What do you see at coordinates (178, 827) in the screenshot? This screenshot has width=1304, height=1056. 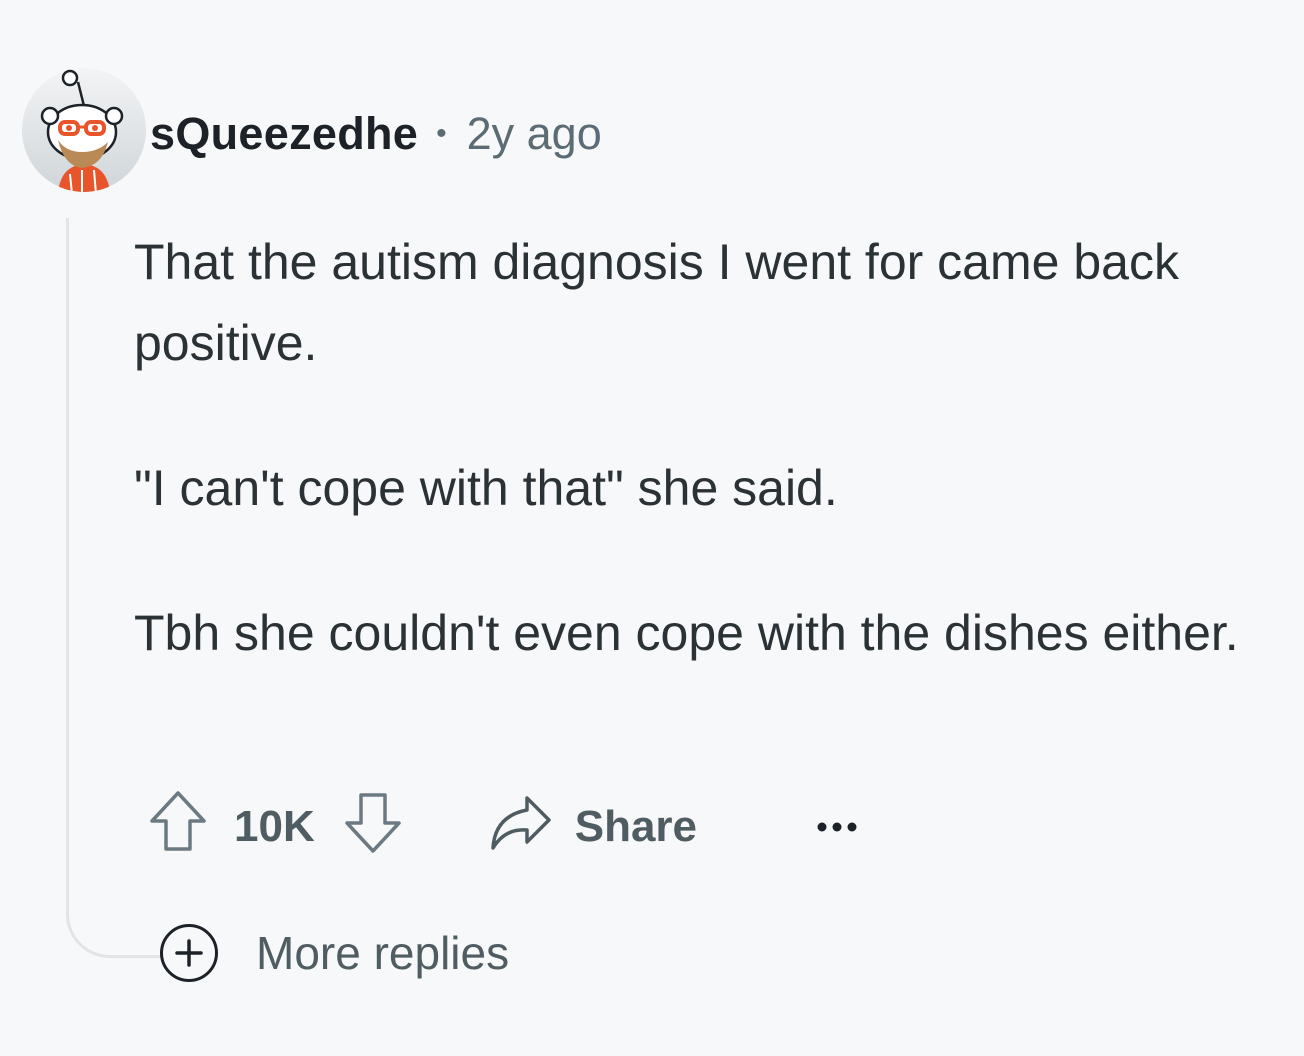 I see `arrow-up-icon` at bounding box center [178, 827].